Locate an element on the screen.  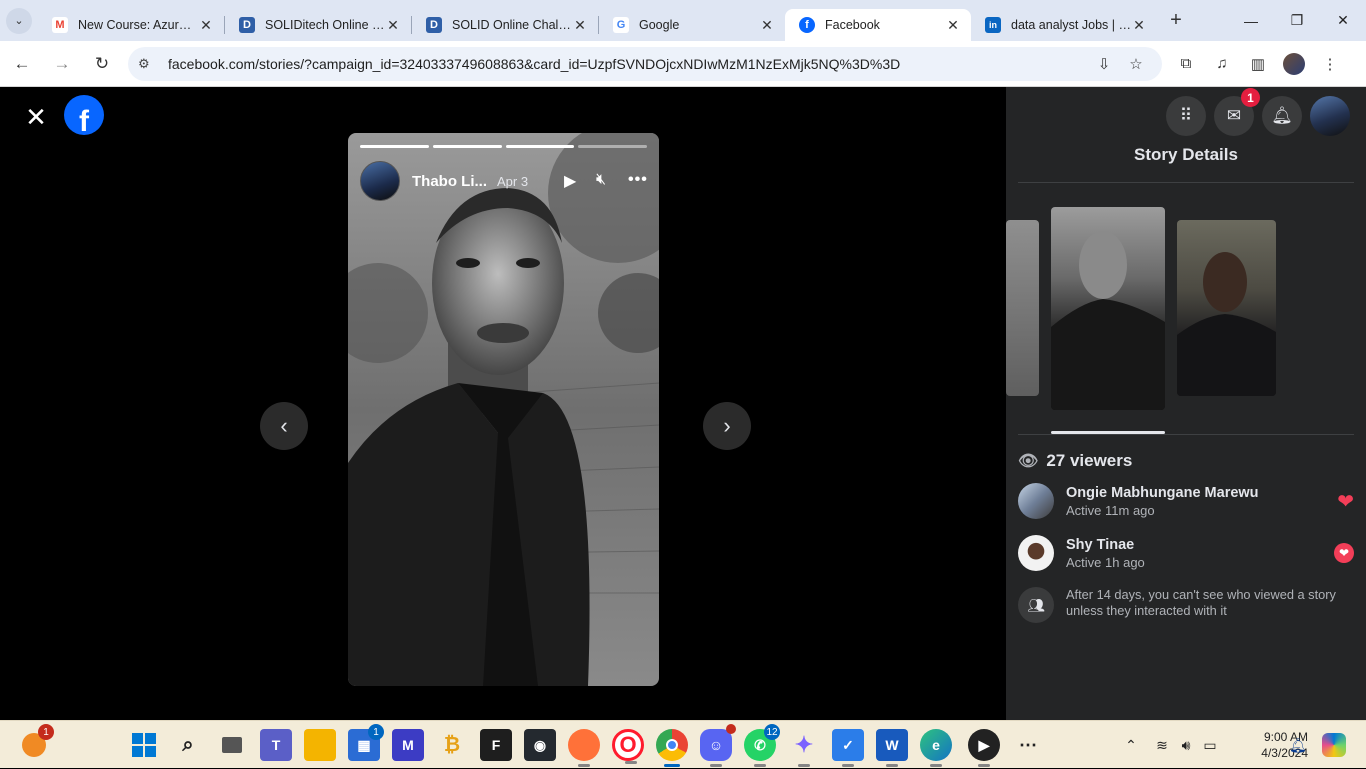
divider is located at coordinates (1186, 182).